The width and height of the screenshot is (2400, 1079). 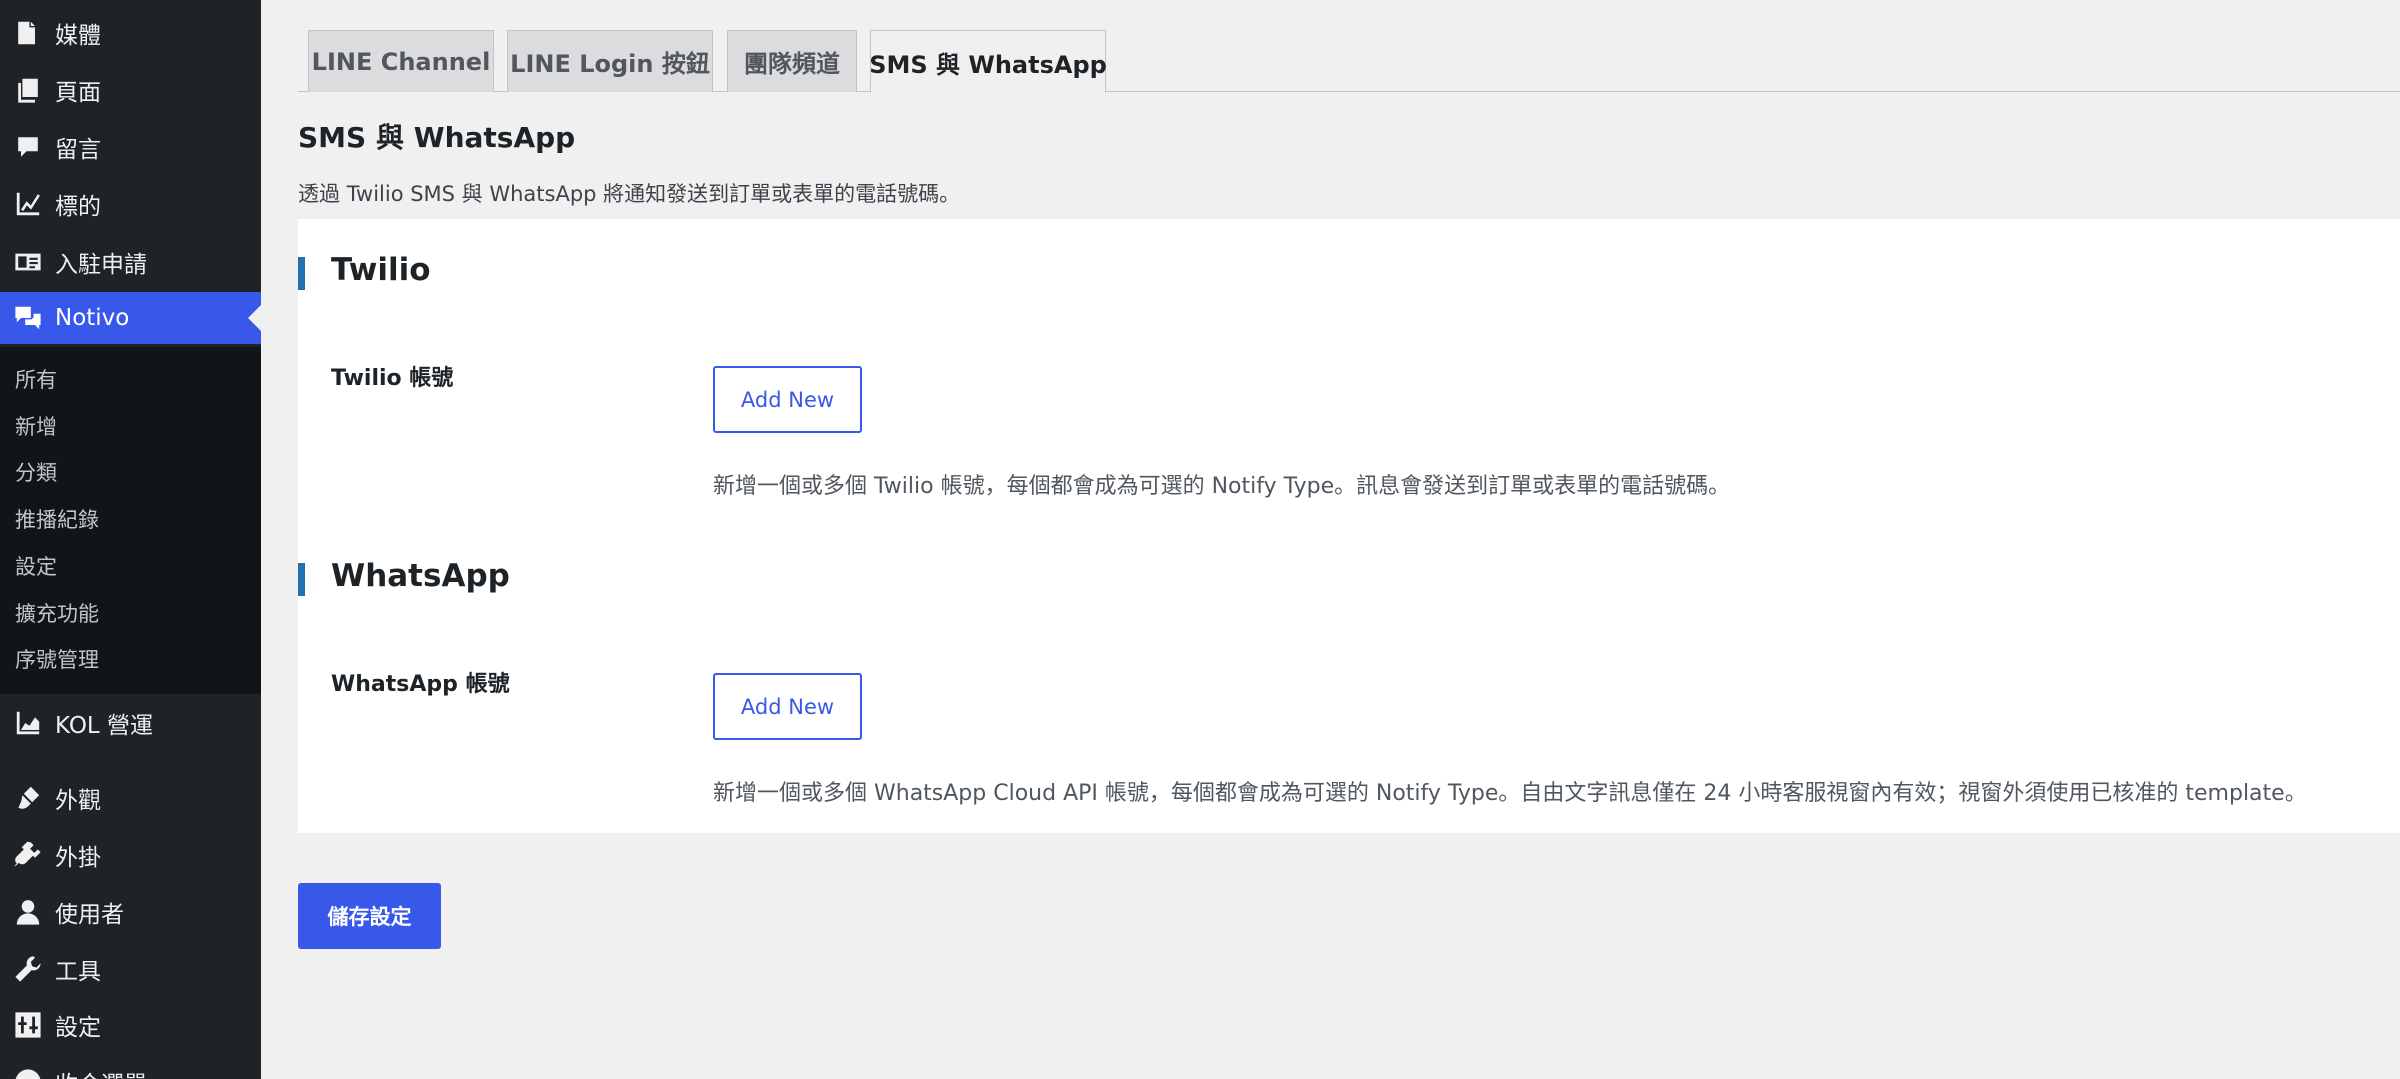 What do you see at coordinates (78, 150) in the screenshot?
I see `sidebar-item-label: 留言` at bounding box center [78, 150].